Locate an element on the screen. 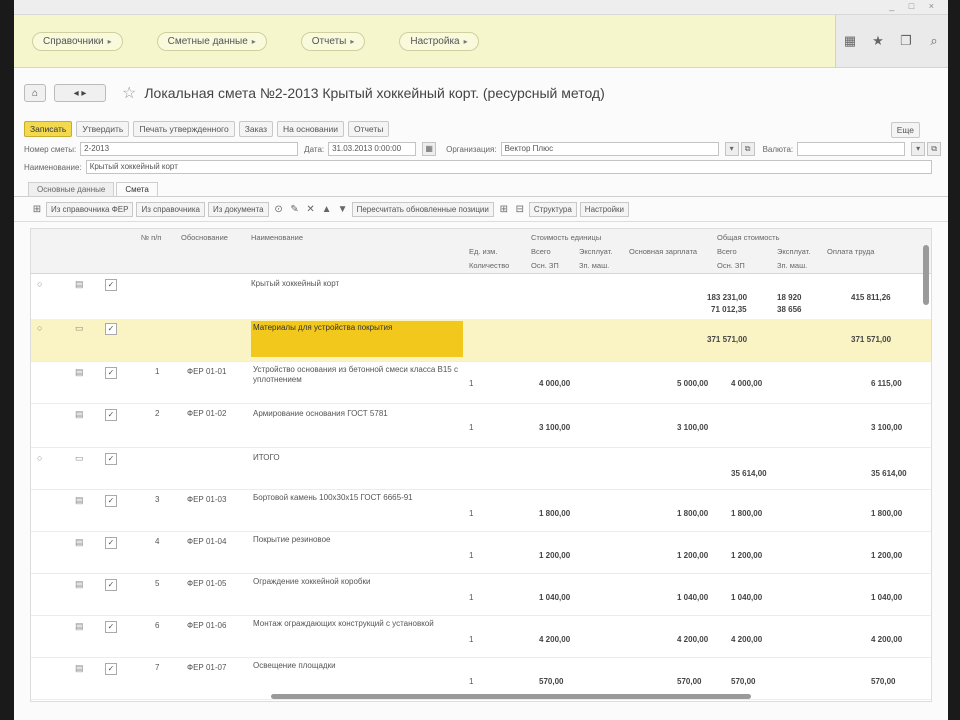  col-sub3: Осн. ЗП is located at coordinates (731, 265).